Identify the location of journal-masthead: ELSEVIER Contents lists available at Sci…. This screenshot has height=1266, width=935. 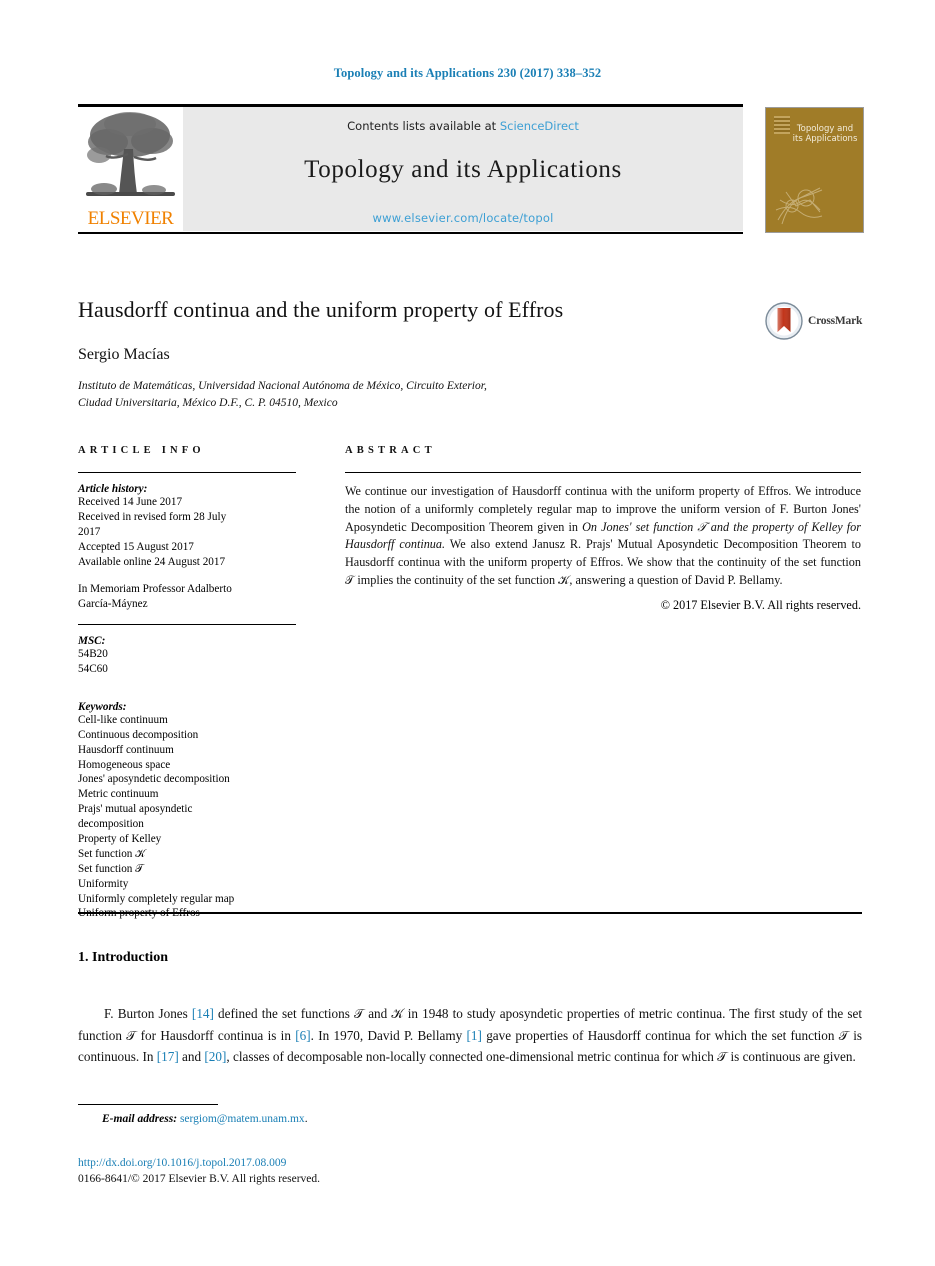
(410, 169).